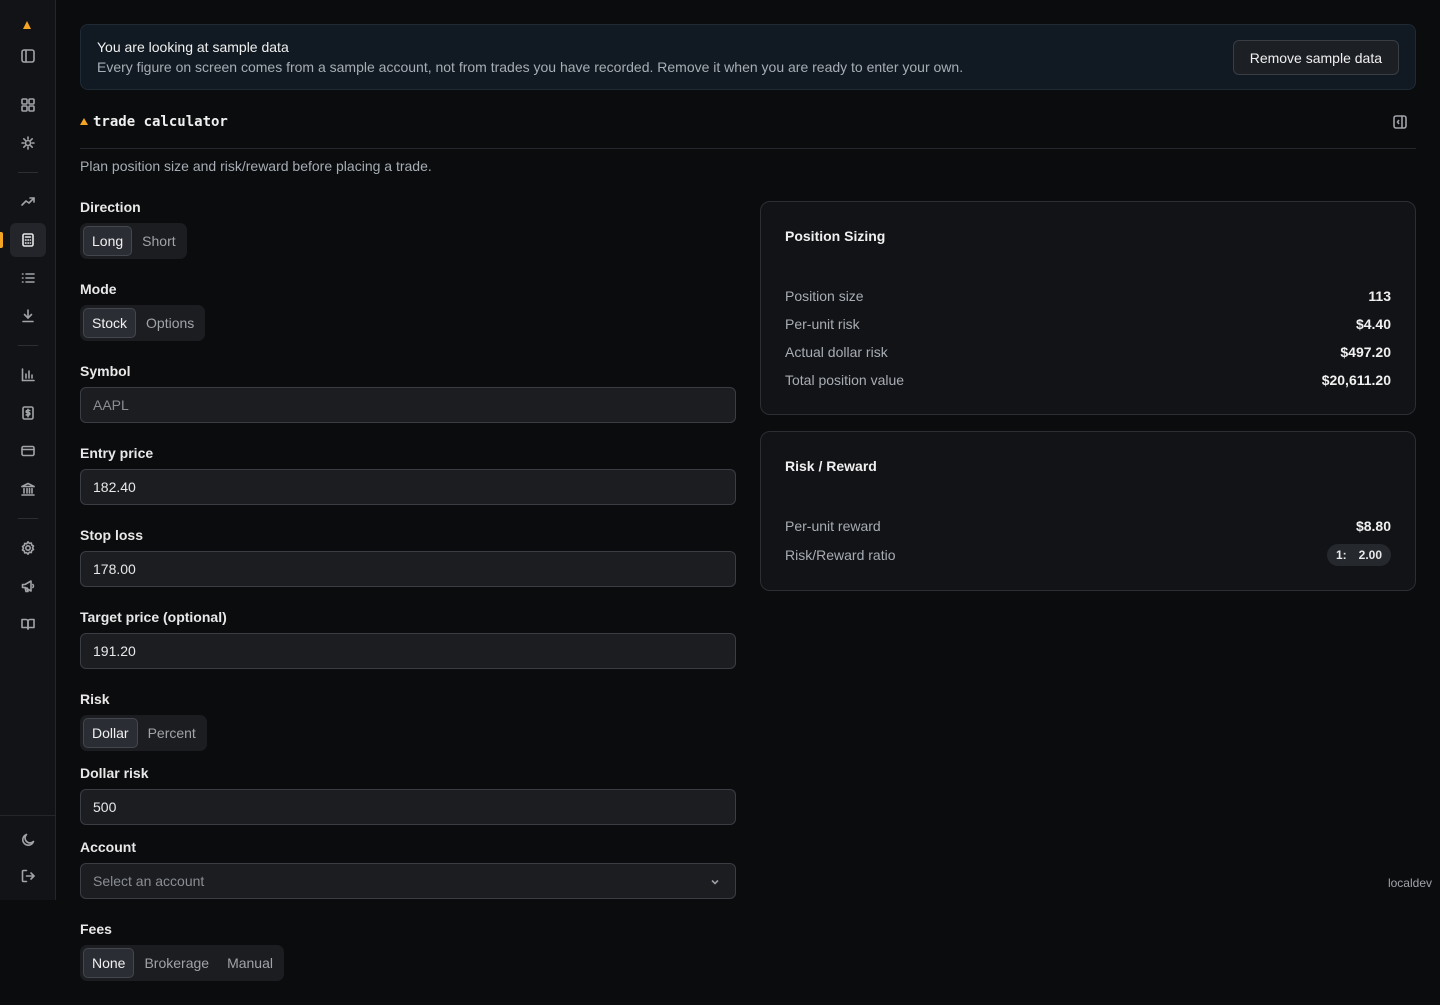 This screenshot has height=1005, width=1440. Describe the element at coordinates (1088, 526) in the screenshot. I see `per-unit-reward-row: Per-unit reward $8.80` at that location.